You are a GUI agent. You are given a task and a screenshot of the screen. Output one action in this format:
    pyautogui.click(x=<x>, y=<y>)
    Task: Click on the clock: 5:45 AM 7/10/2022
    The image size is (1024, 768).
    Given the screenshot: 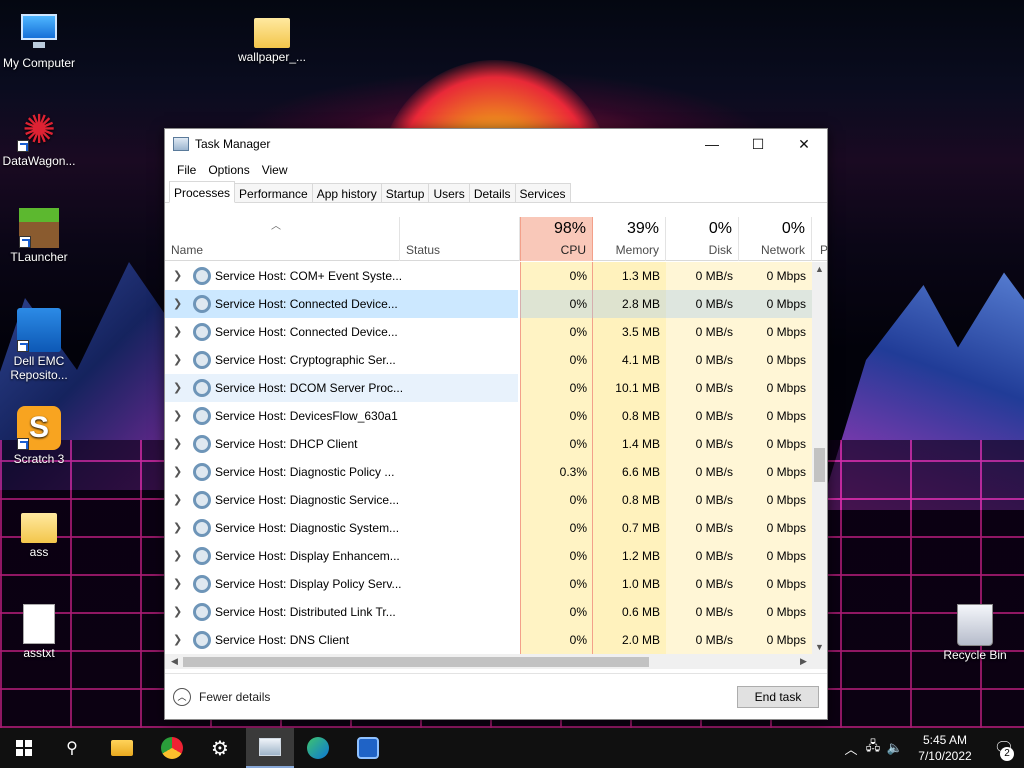 What is the action you would take?
    pyautogui.click(x=945, y=748)
    